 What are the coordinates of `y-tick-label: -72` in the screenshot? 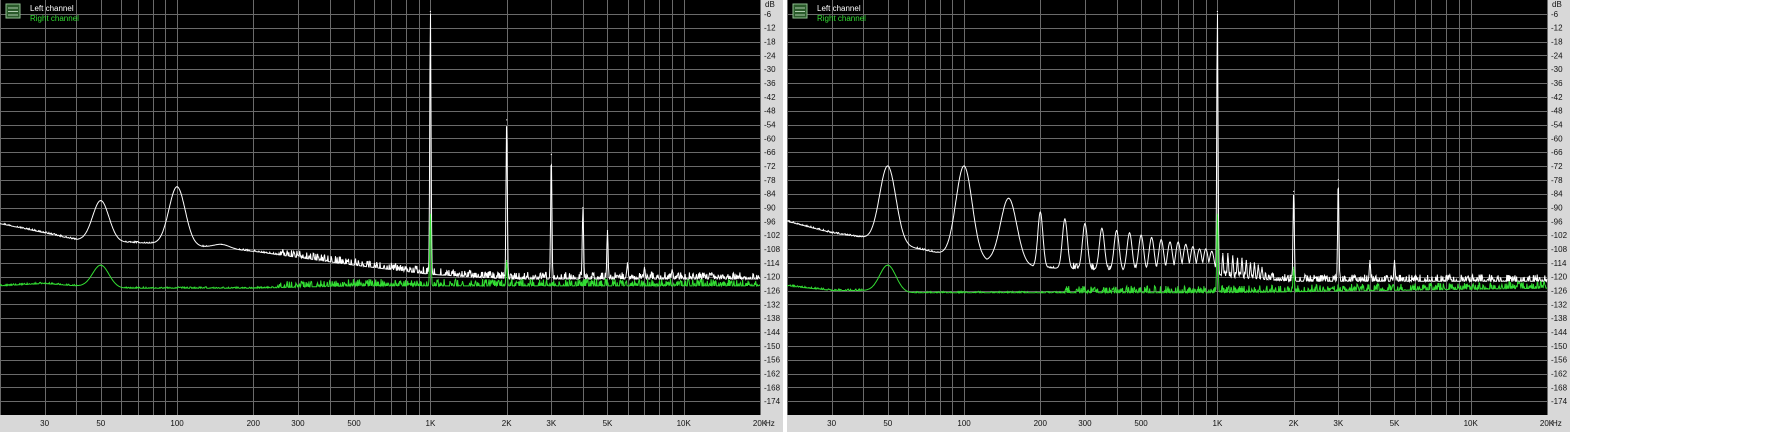 It's located at (770, 166).